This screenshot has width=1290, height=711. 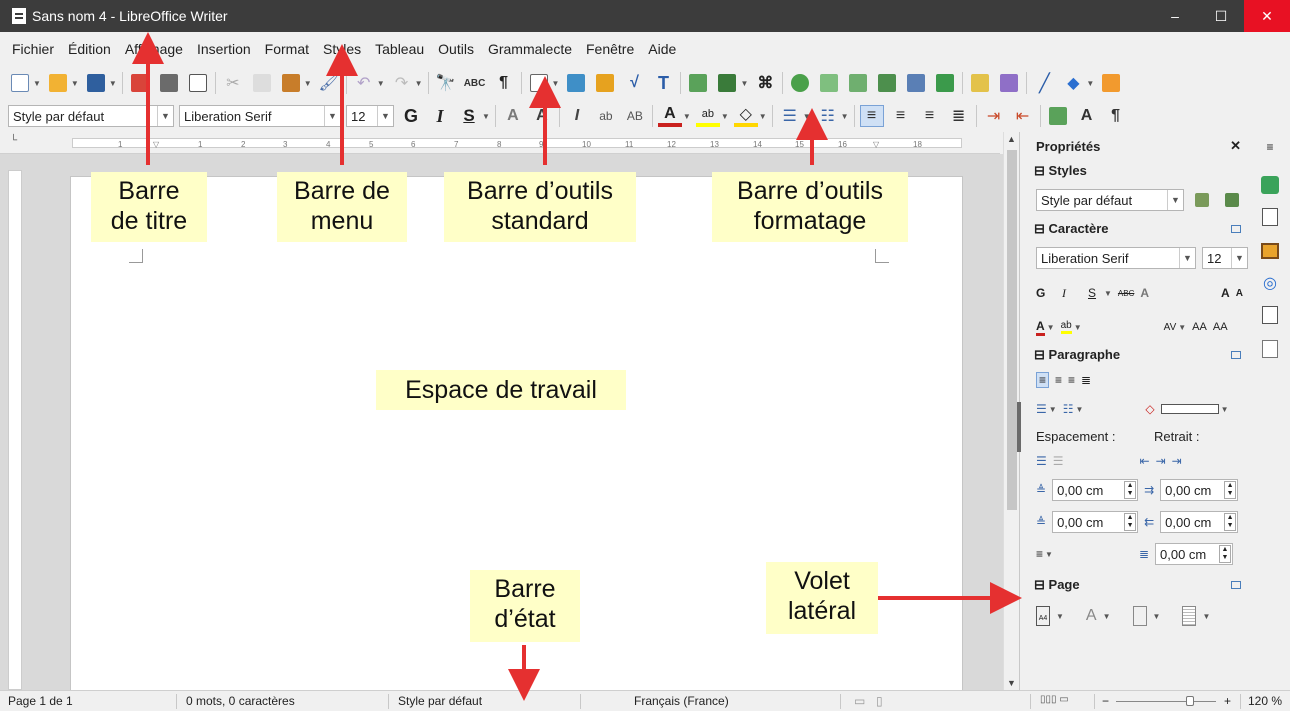 What do you see at coordinates (260, 116) in the screenshot?
I see `font-name-combo: Liberation Serif ▼` at bounding box center [260, 116].